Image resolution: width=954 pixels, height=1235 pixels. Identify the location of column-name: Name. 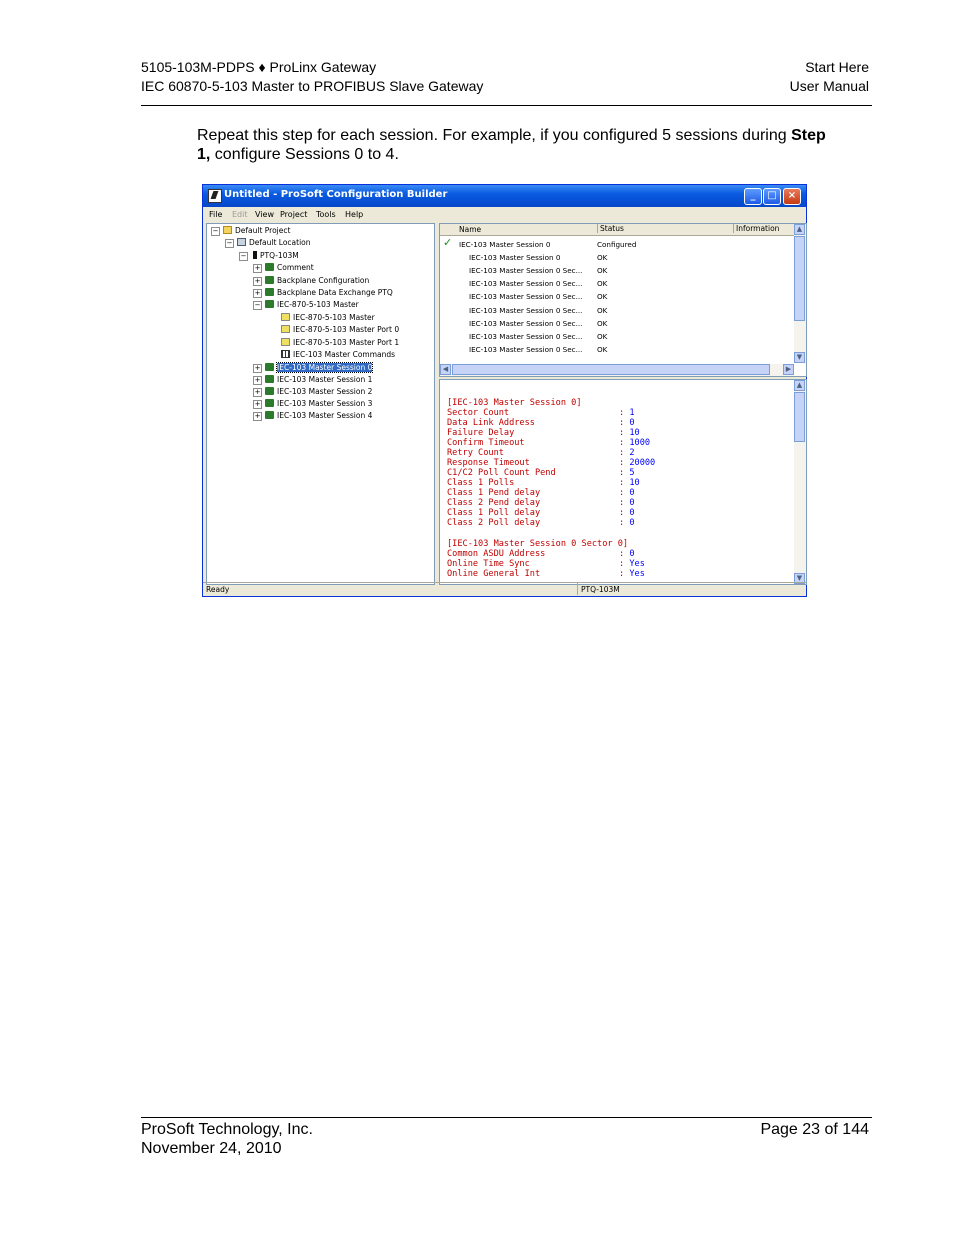
(470, 229).